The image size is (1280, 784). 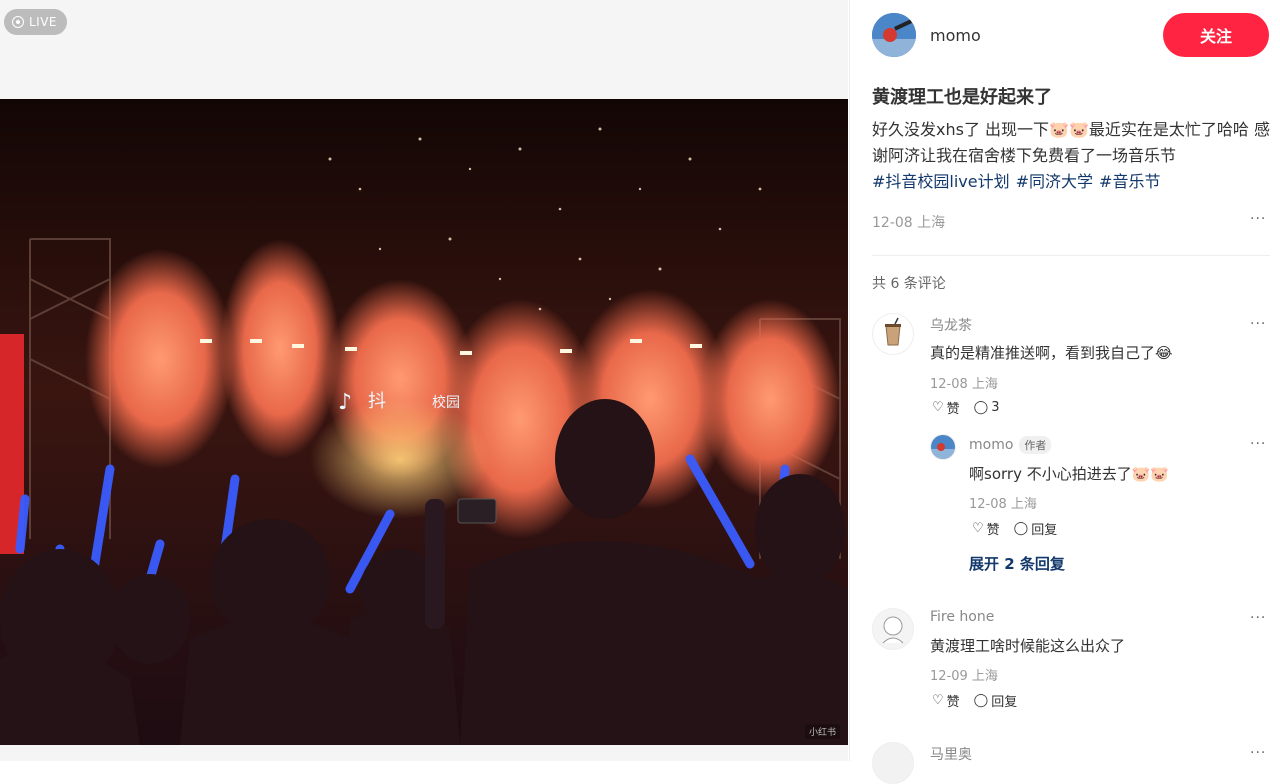 What do you see at coordinates (964, 384) in the screenshot?
I see `comment-date: 12-08 上海` at bounding box center [964, 384].